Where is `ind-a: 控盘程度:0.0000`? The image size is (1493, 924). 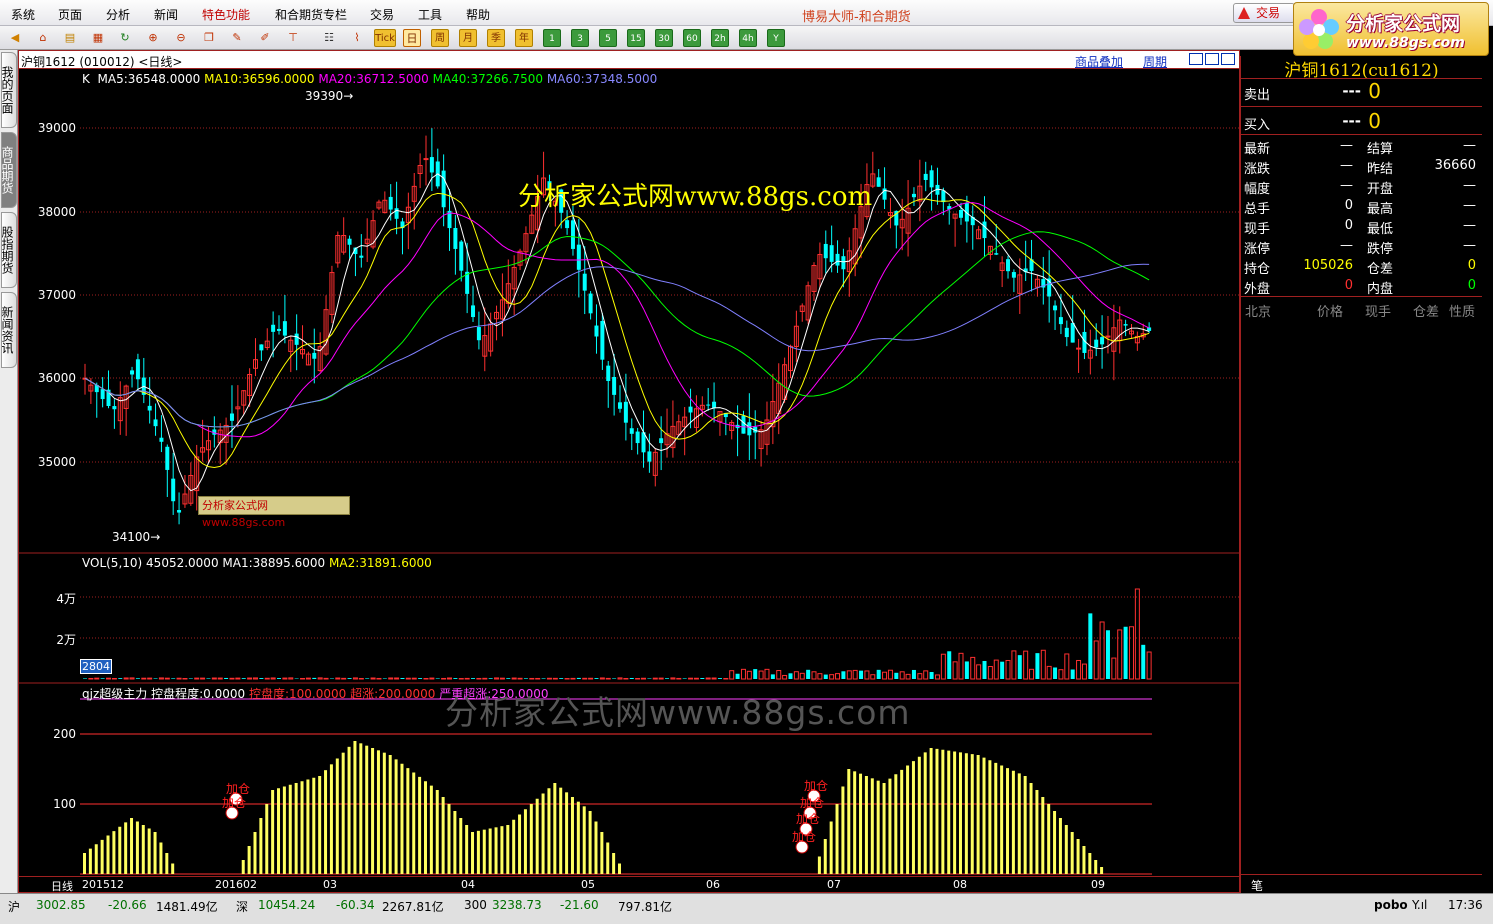 ind-a: 控盘程度:0.0000 is located at coordinates (198, 694).